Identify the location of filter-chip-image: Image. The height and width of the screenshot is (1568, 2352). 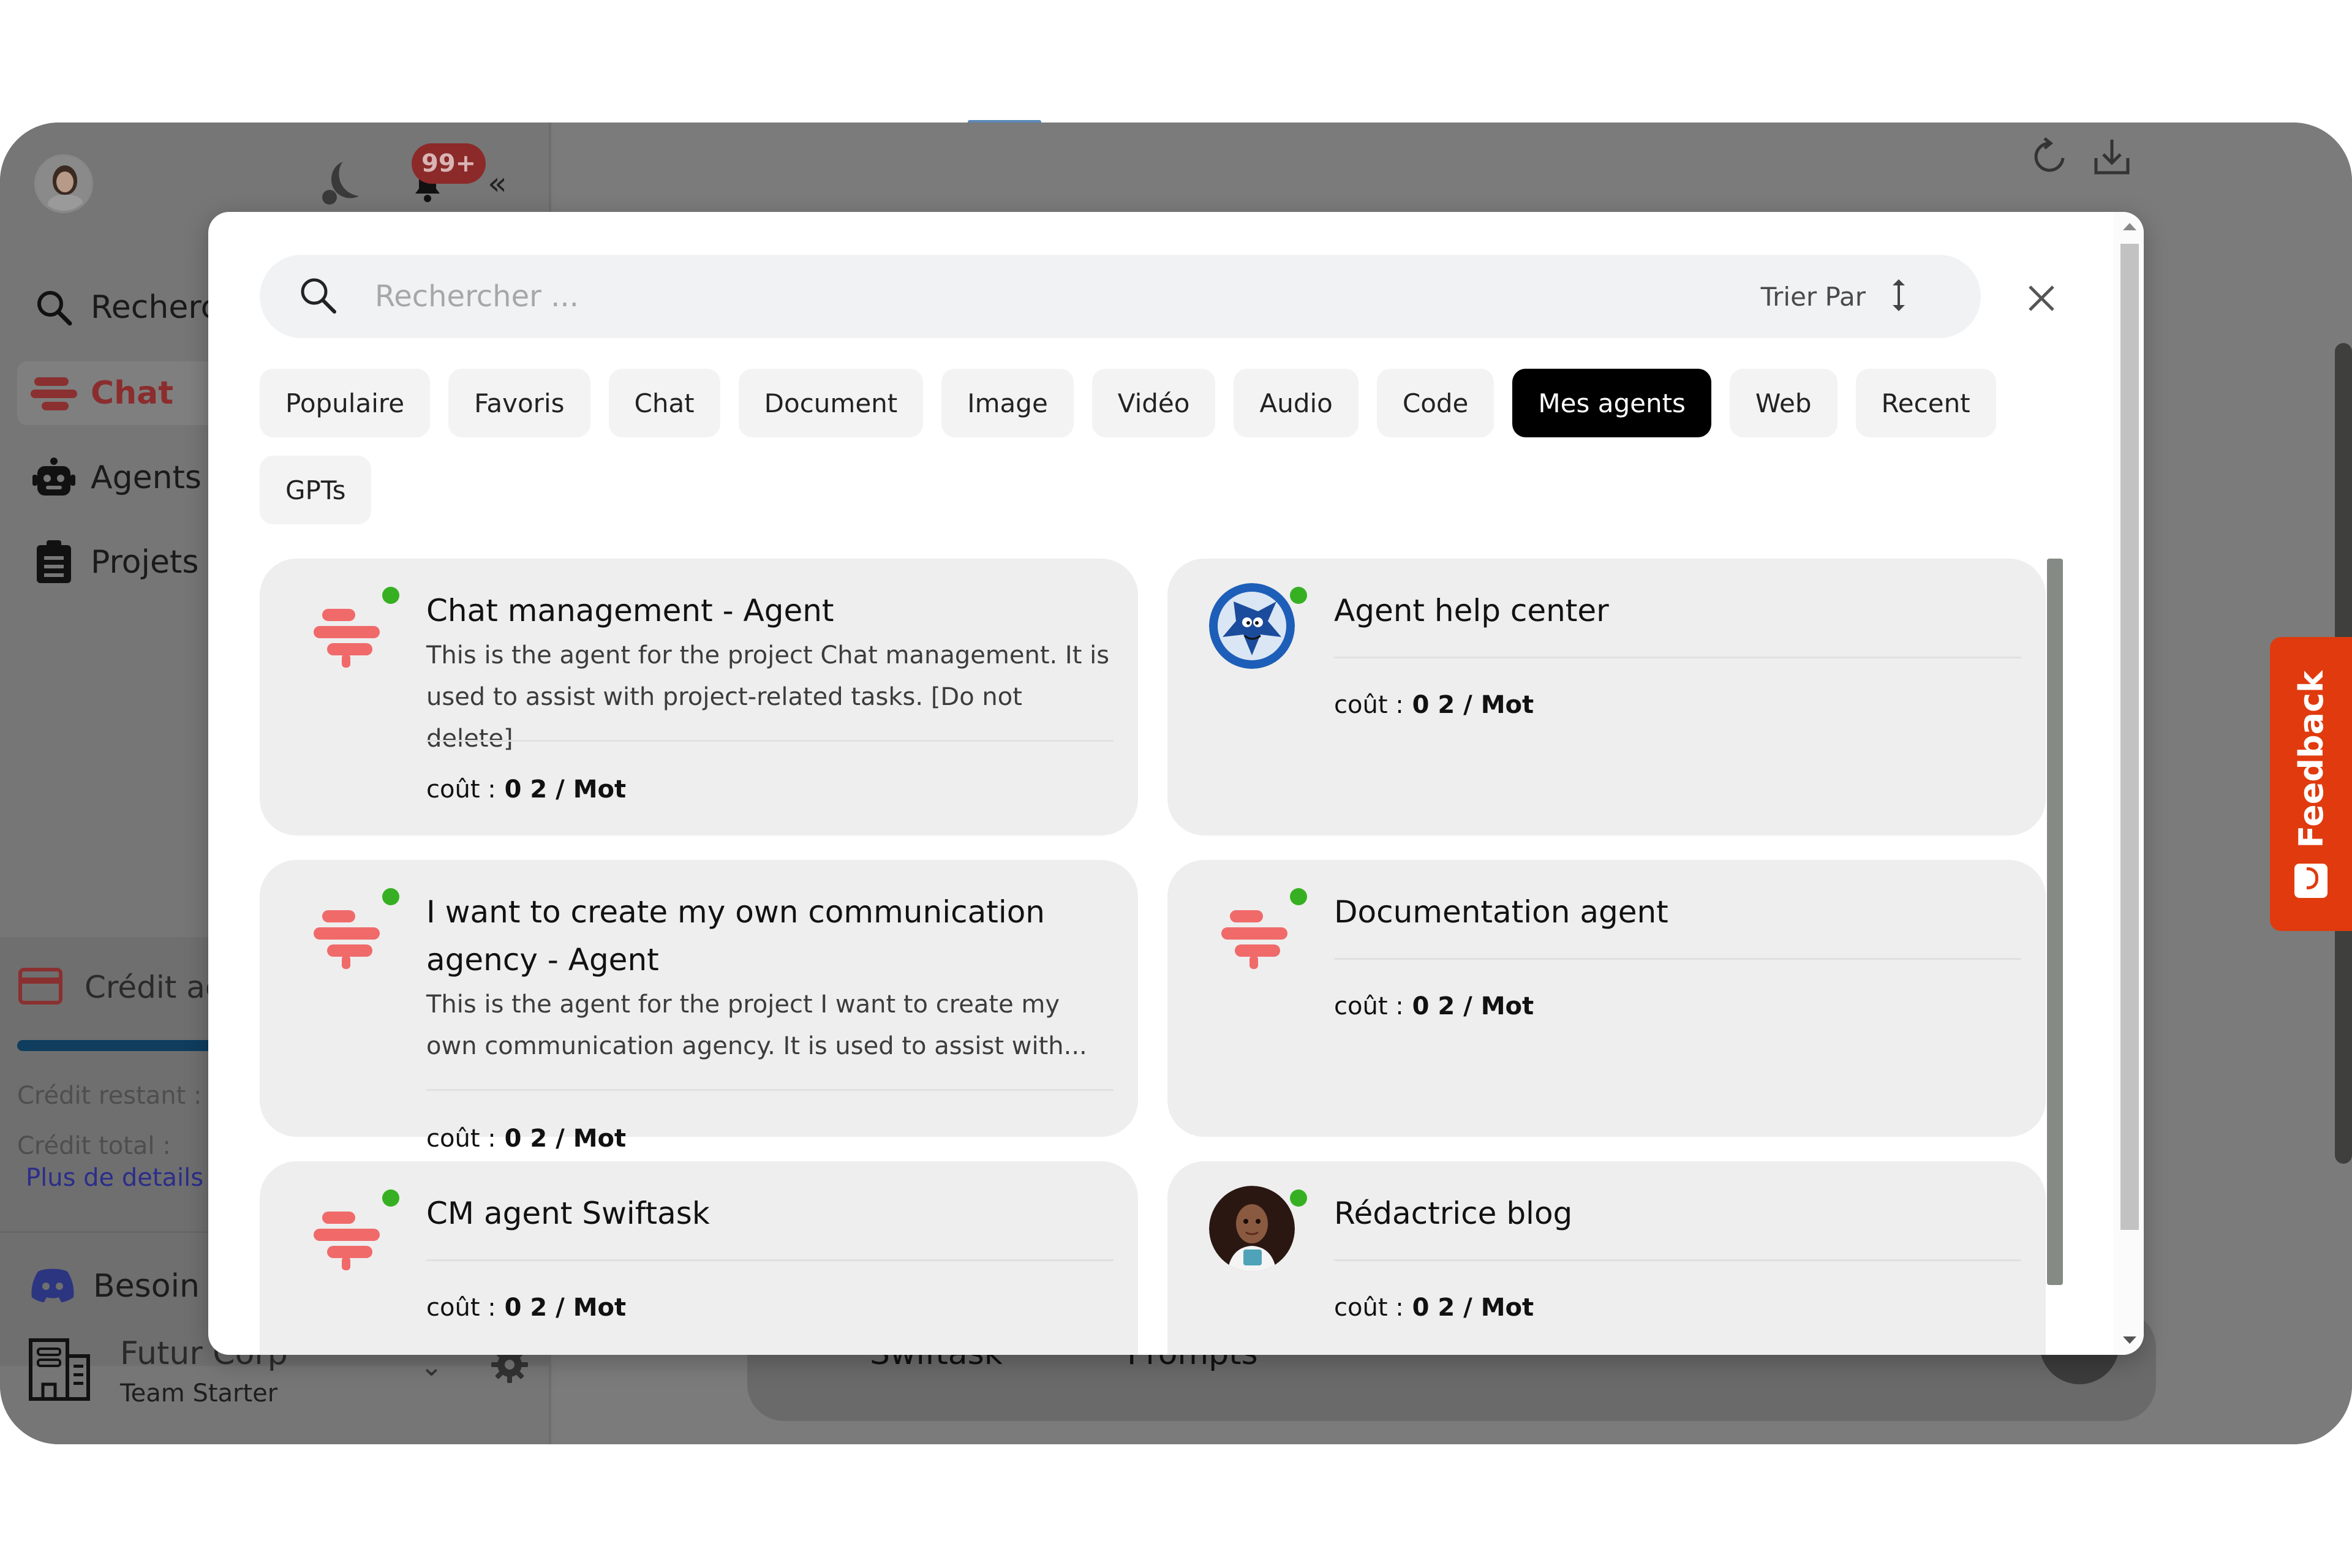
(1008, 403).